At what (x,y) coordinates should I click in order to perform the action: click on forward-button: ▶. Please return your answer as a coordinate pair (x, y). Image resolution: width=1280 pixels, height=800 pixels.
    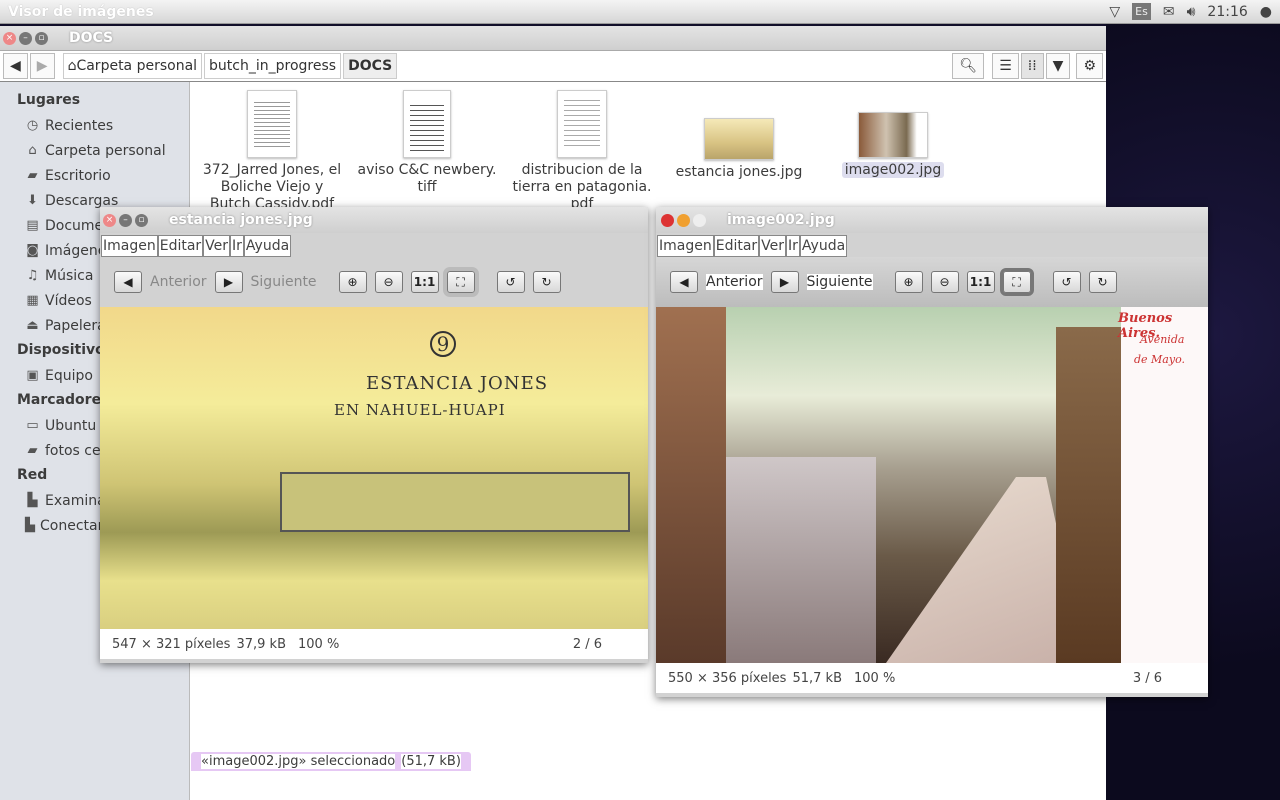
    Looking at the image, I should click on (42, 66).